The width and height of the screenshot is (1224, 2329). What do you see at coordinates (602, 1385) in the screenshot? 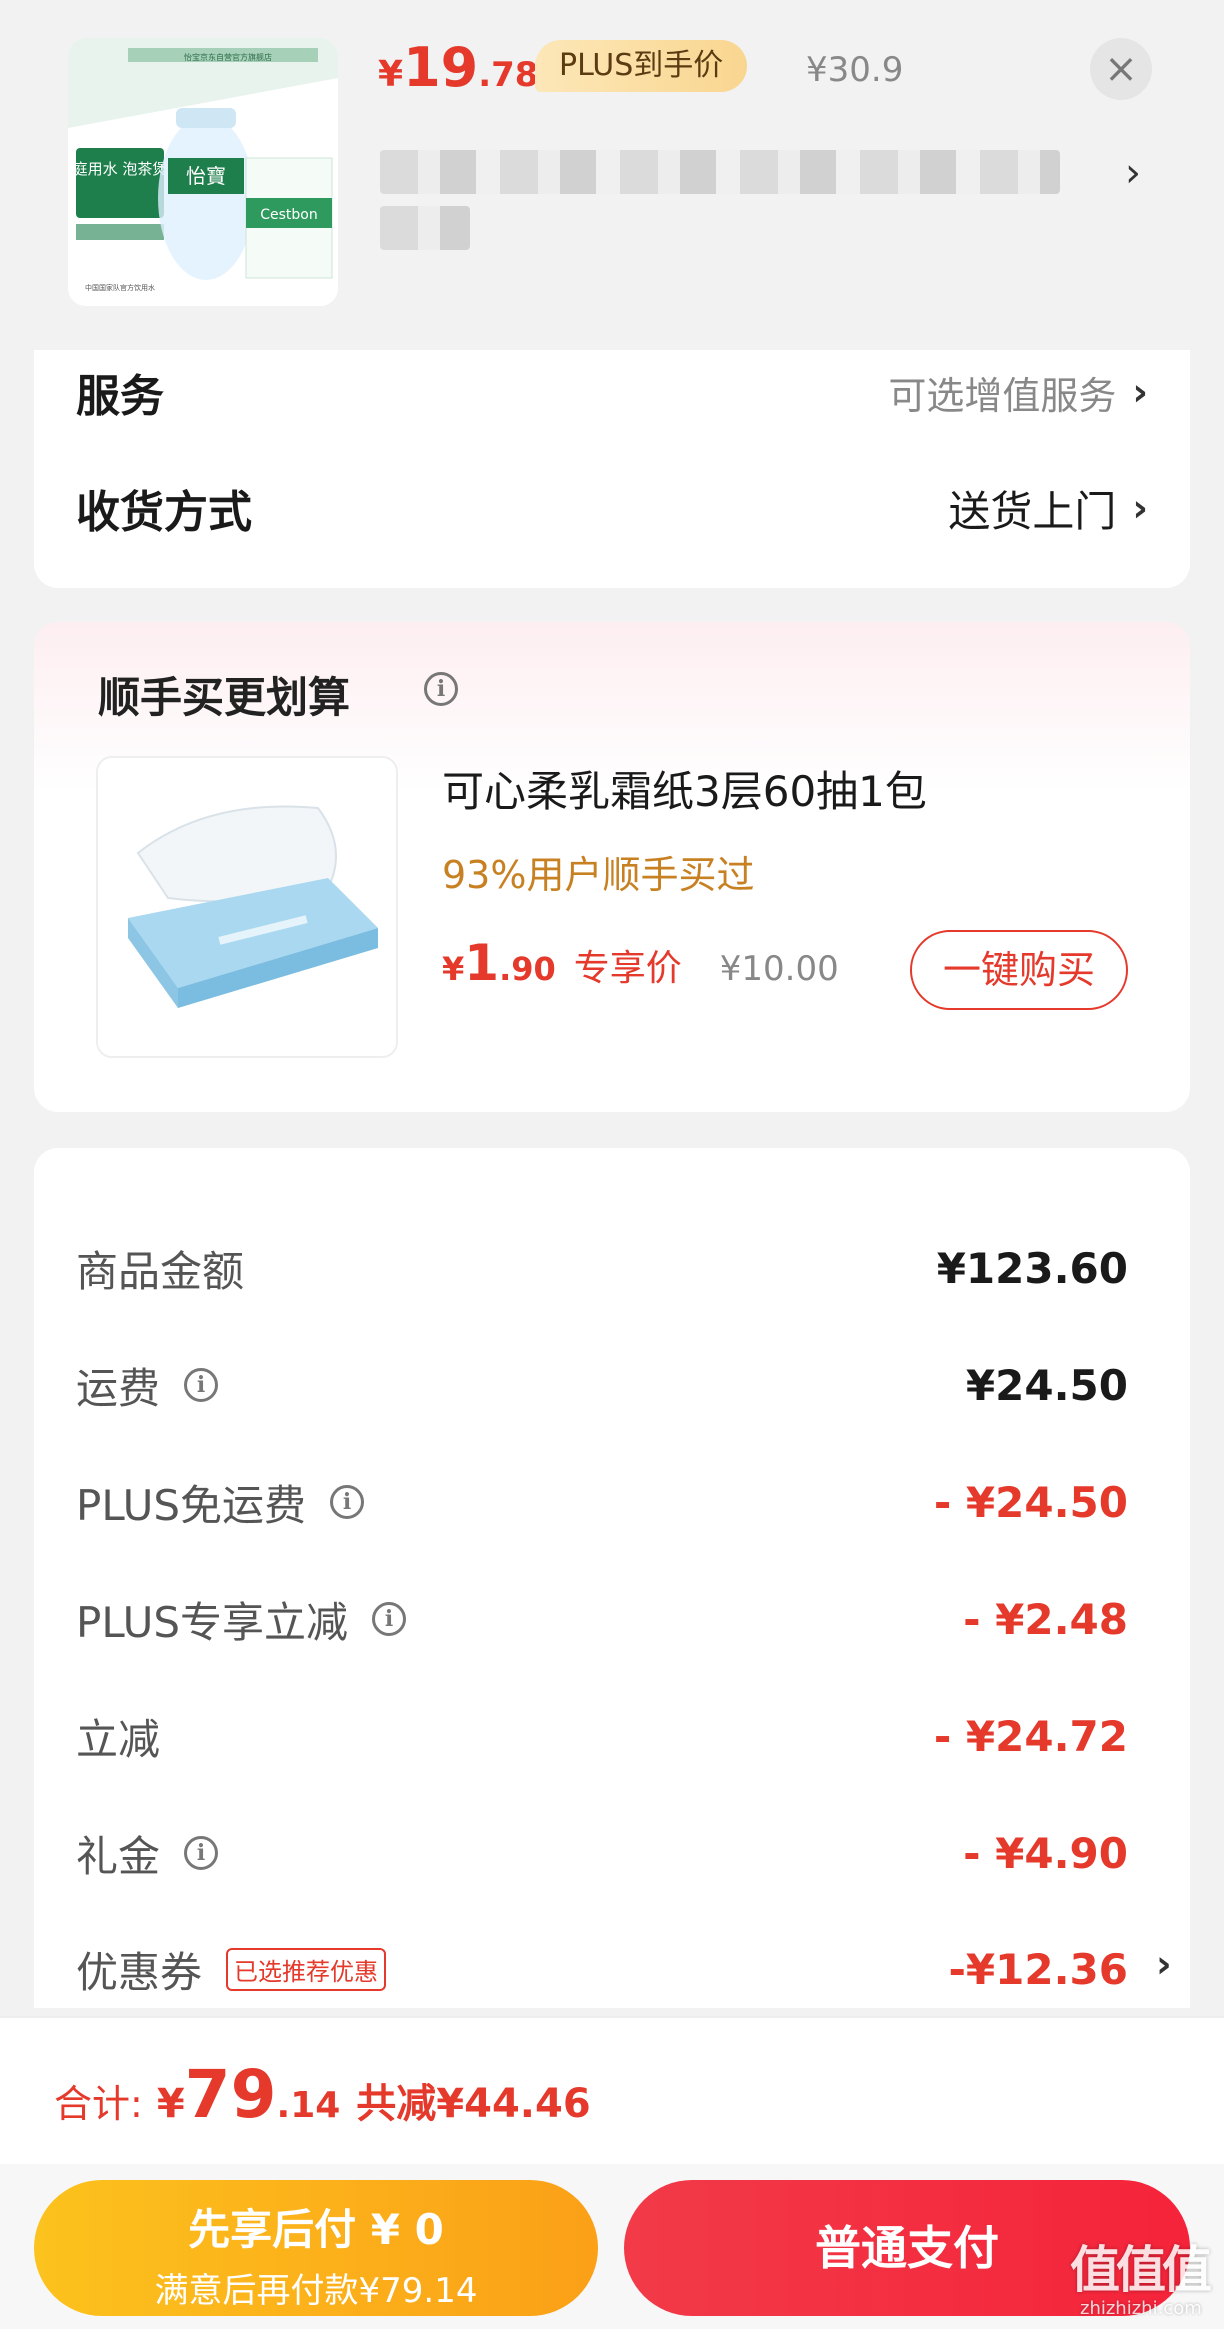
I see `fee-row-shipping: 运费 i ¥24.50` at bounding box center [602, 1385].